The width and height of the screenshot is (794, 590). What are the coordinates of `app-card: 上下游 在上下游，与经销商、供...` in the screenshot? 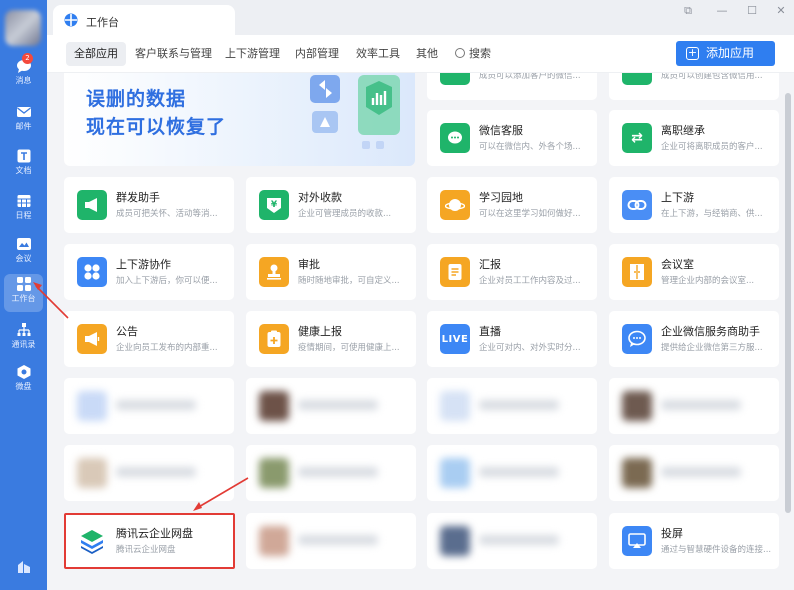 It's located at (694, 205).